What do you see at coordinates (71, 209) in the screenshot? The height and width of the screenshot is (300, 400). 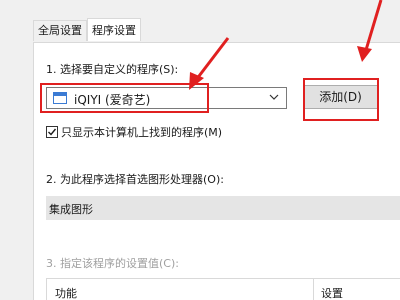 I see `preferred-gpu-value: 集成图形` at bounding box center [71, 209].